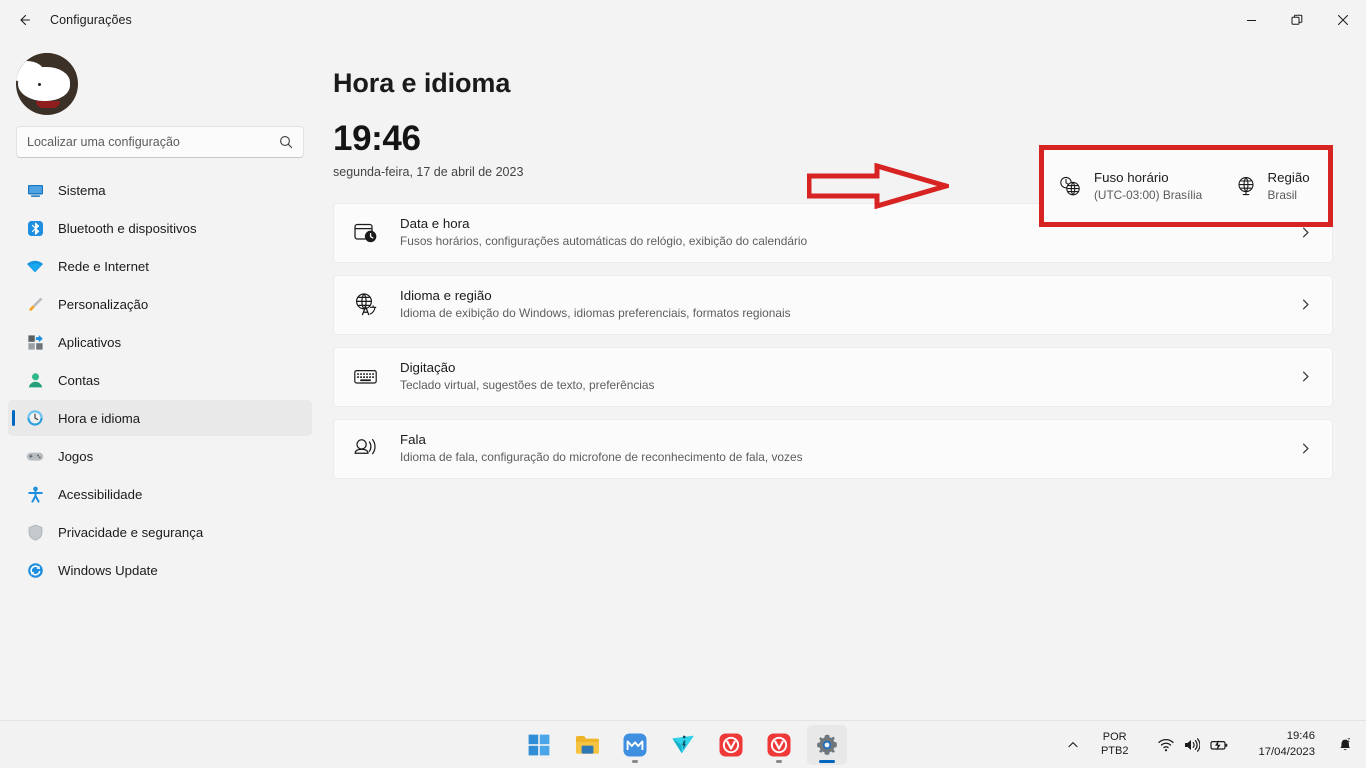 The image size is (1366, 768). I want to click on region-card: Região Brasil, so click(1274, 186).